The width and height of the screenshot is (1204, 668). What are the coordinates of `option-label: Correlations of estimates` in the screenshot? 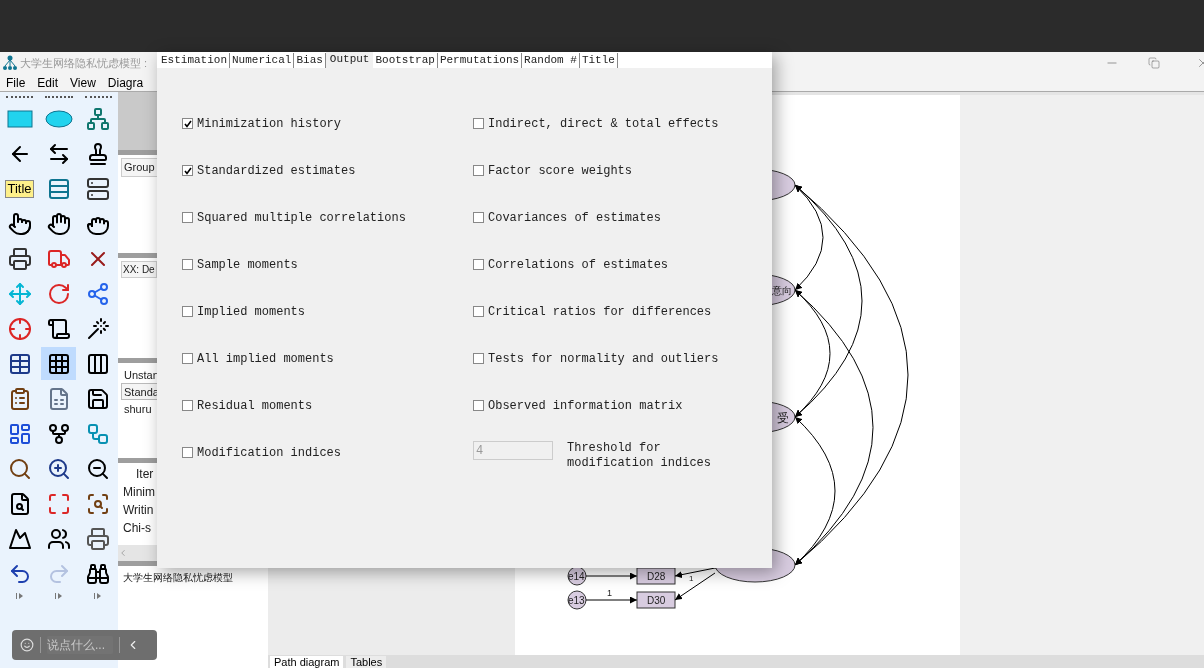 It's located at (578, 265).